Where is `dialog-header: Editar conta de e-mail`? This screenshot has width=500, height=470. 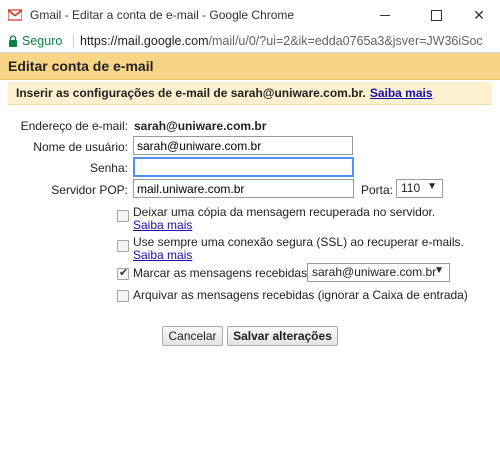 dialog-header: Editar conta de e-mail is located at coordinates (250, 66).